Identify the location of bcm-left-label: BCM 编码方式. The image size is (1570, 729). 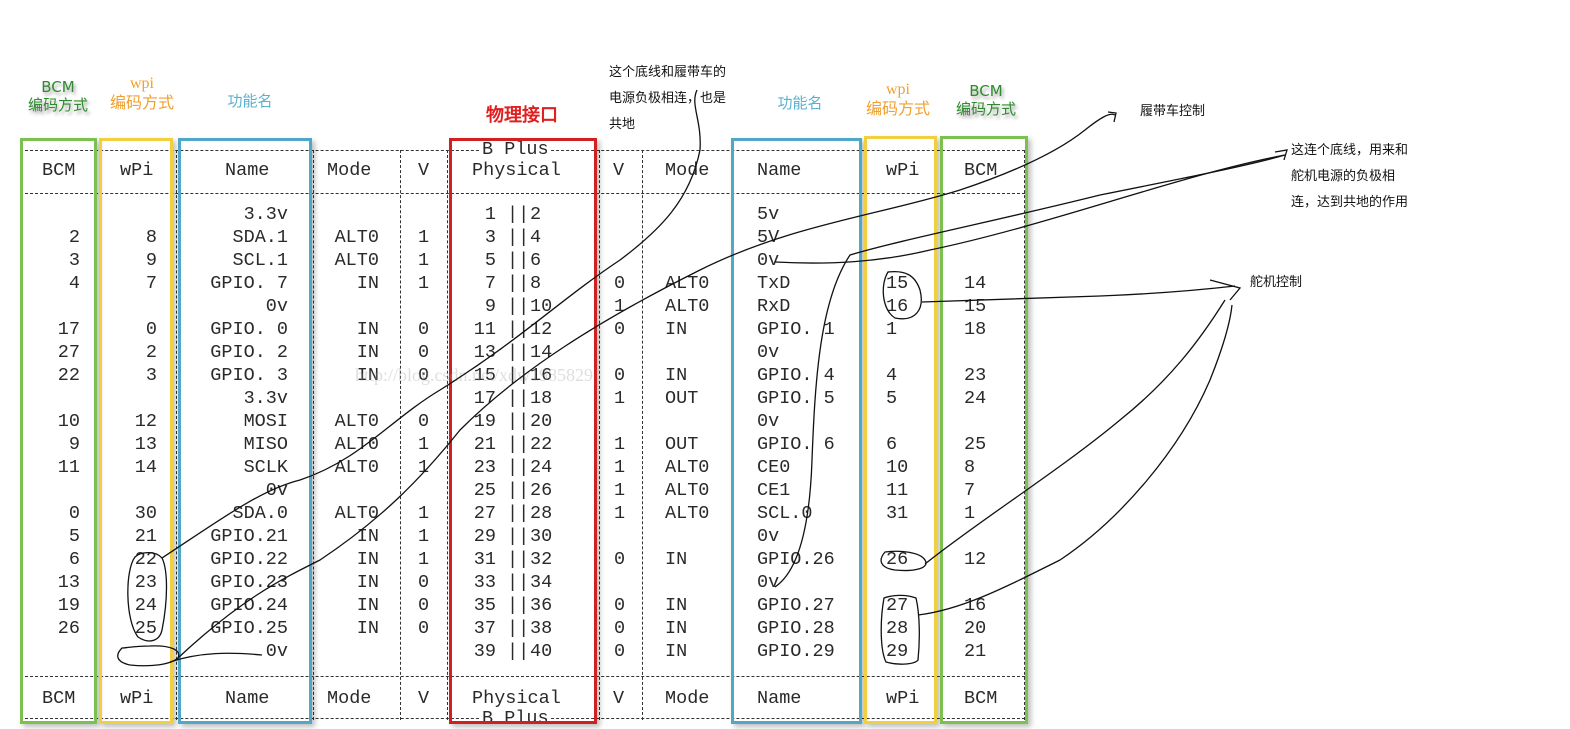
(58, 96).